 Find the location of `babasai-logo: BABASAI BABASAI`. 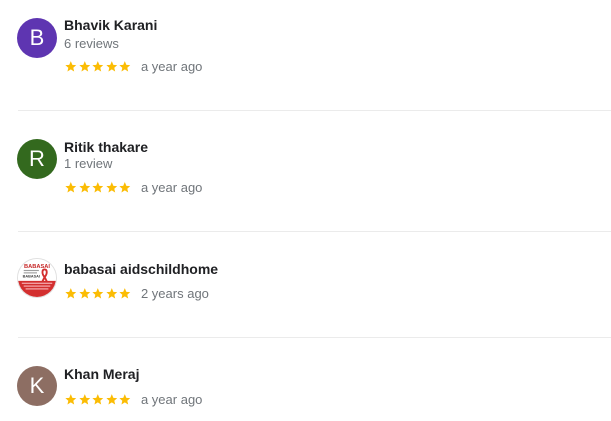

babasai-logo: BABASAI BABASAI is located at coordinates (37, 278).